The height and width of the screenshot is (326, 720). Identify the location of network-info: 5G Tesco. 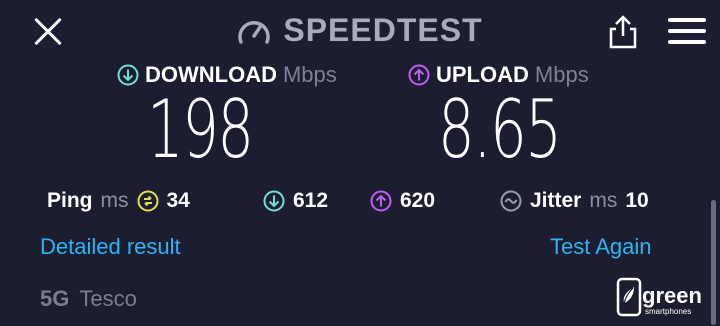
(88, 299).